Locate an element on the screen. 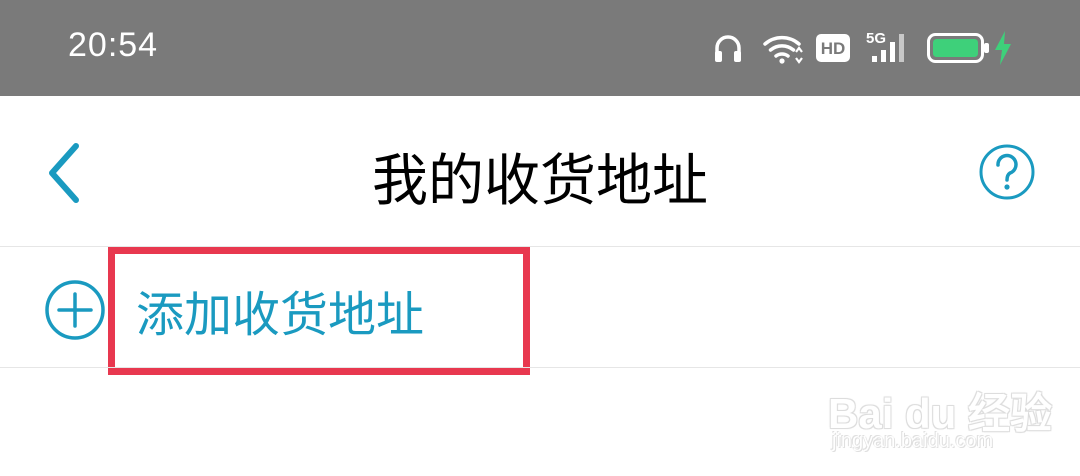  help-icon is located at coordinates (1007, 172).